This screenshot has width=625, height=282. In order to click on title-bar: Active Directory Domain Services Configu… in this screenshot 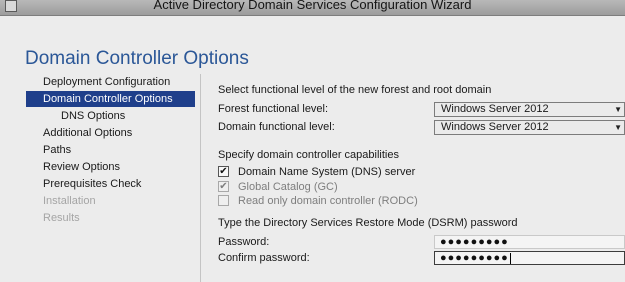, I will do `click(312, 8)`.